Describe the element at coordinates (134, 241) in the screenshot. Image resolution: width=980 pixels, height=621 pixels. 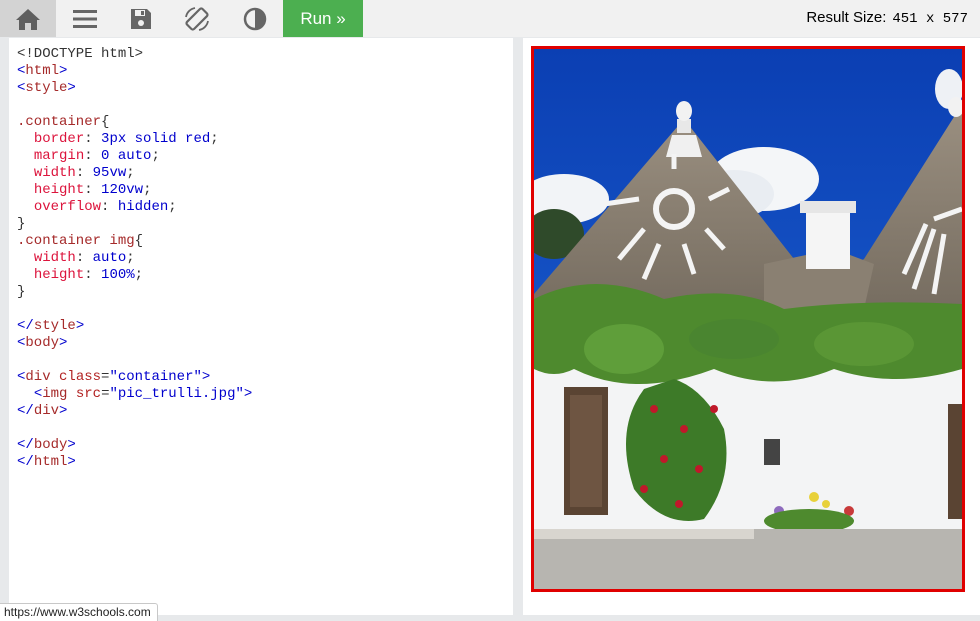
I see `code-line: .container img{` at that location.